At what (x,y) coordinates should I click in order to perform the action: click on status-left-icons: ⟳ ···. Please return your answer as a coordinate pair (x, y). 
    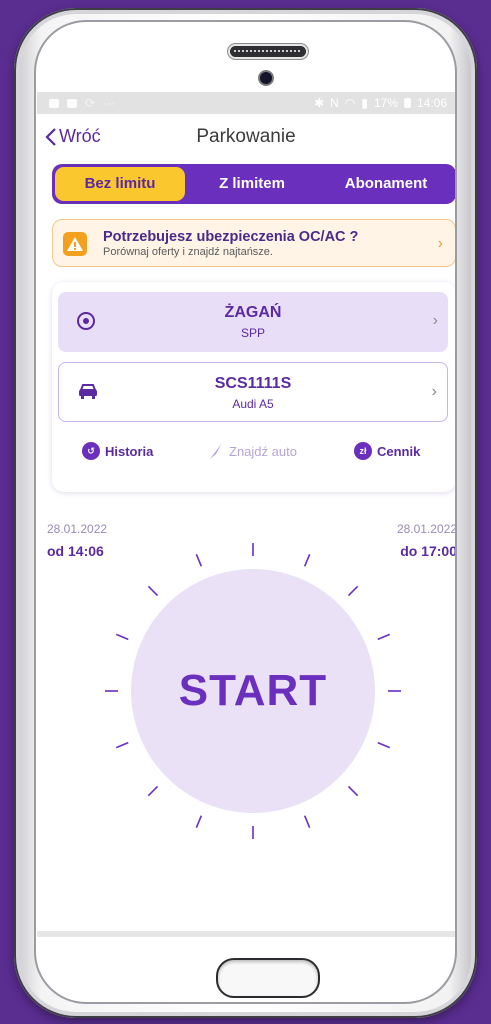
    Looking at the image, I should click on (82, 103).